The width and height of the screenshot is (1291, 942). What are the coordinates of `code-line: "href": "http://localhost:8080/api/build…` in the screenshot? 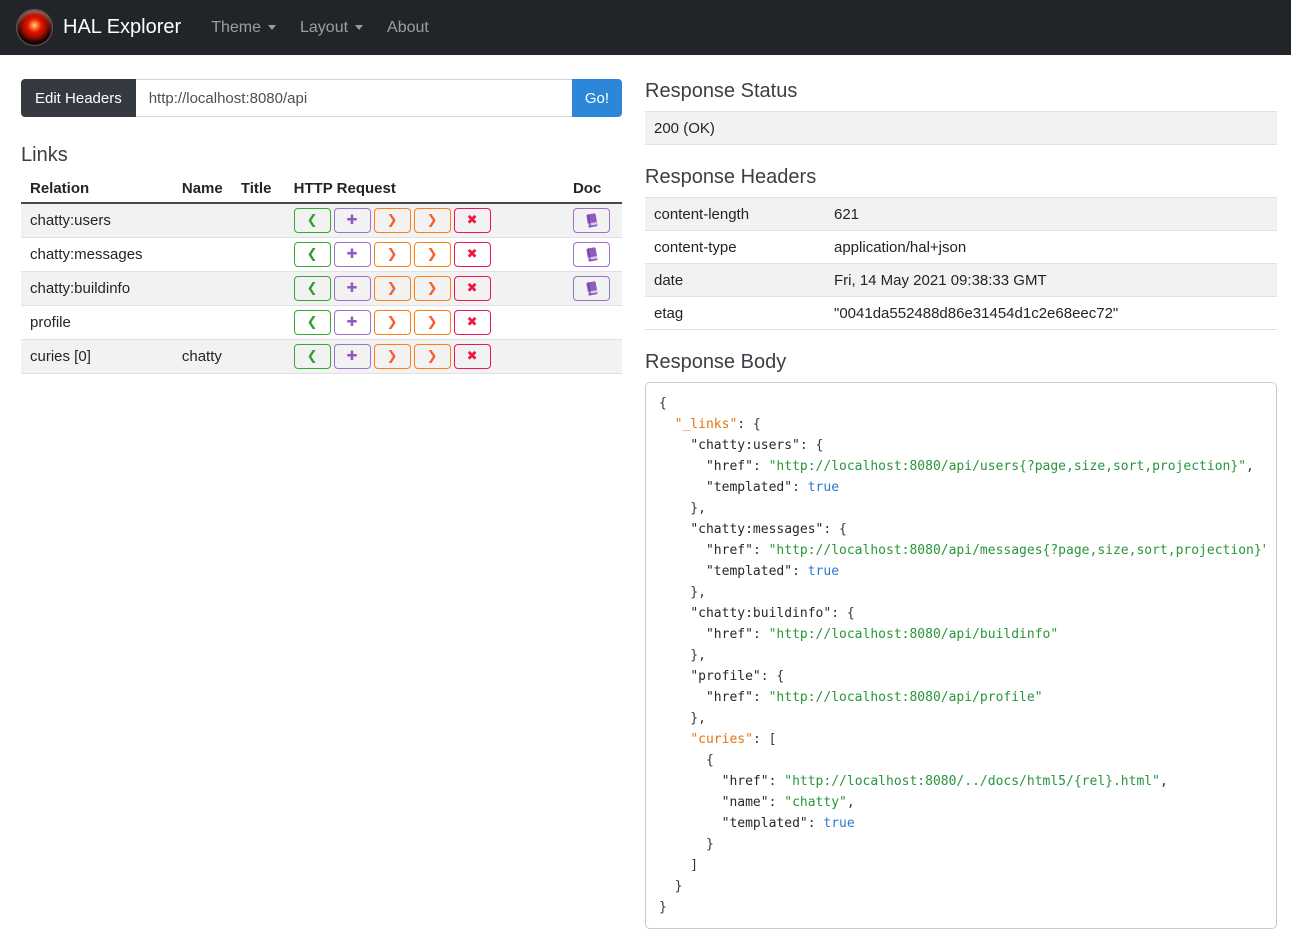 It's located at (882, 634).